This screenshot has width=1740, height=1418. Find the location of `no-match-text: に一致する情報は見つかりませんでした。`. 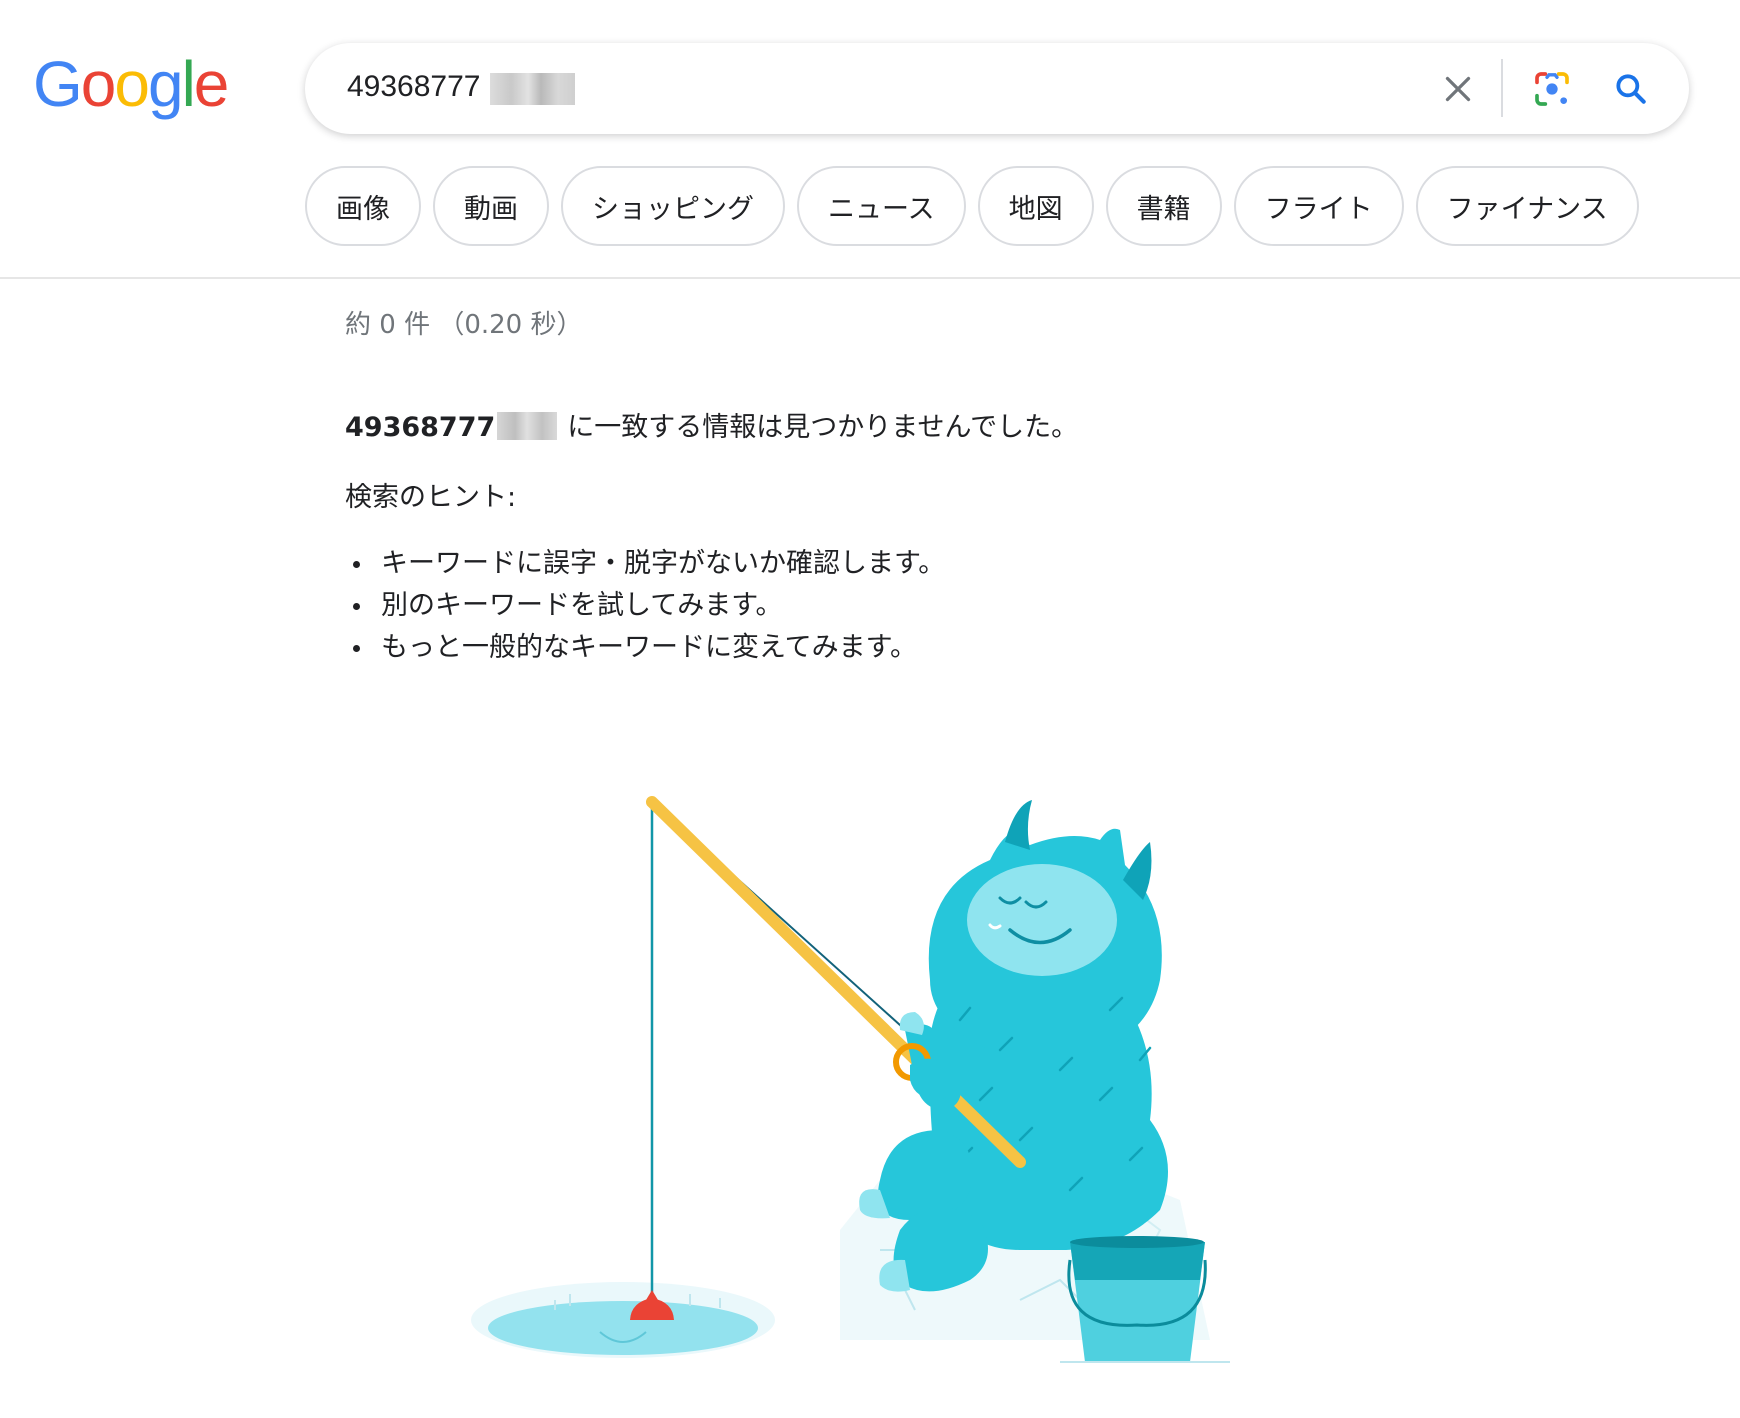

no-match-text: に一致する情報は見つかりませんでした。 is located at coordinates (823, 427).